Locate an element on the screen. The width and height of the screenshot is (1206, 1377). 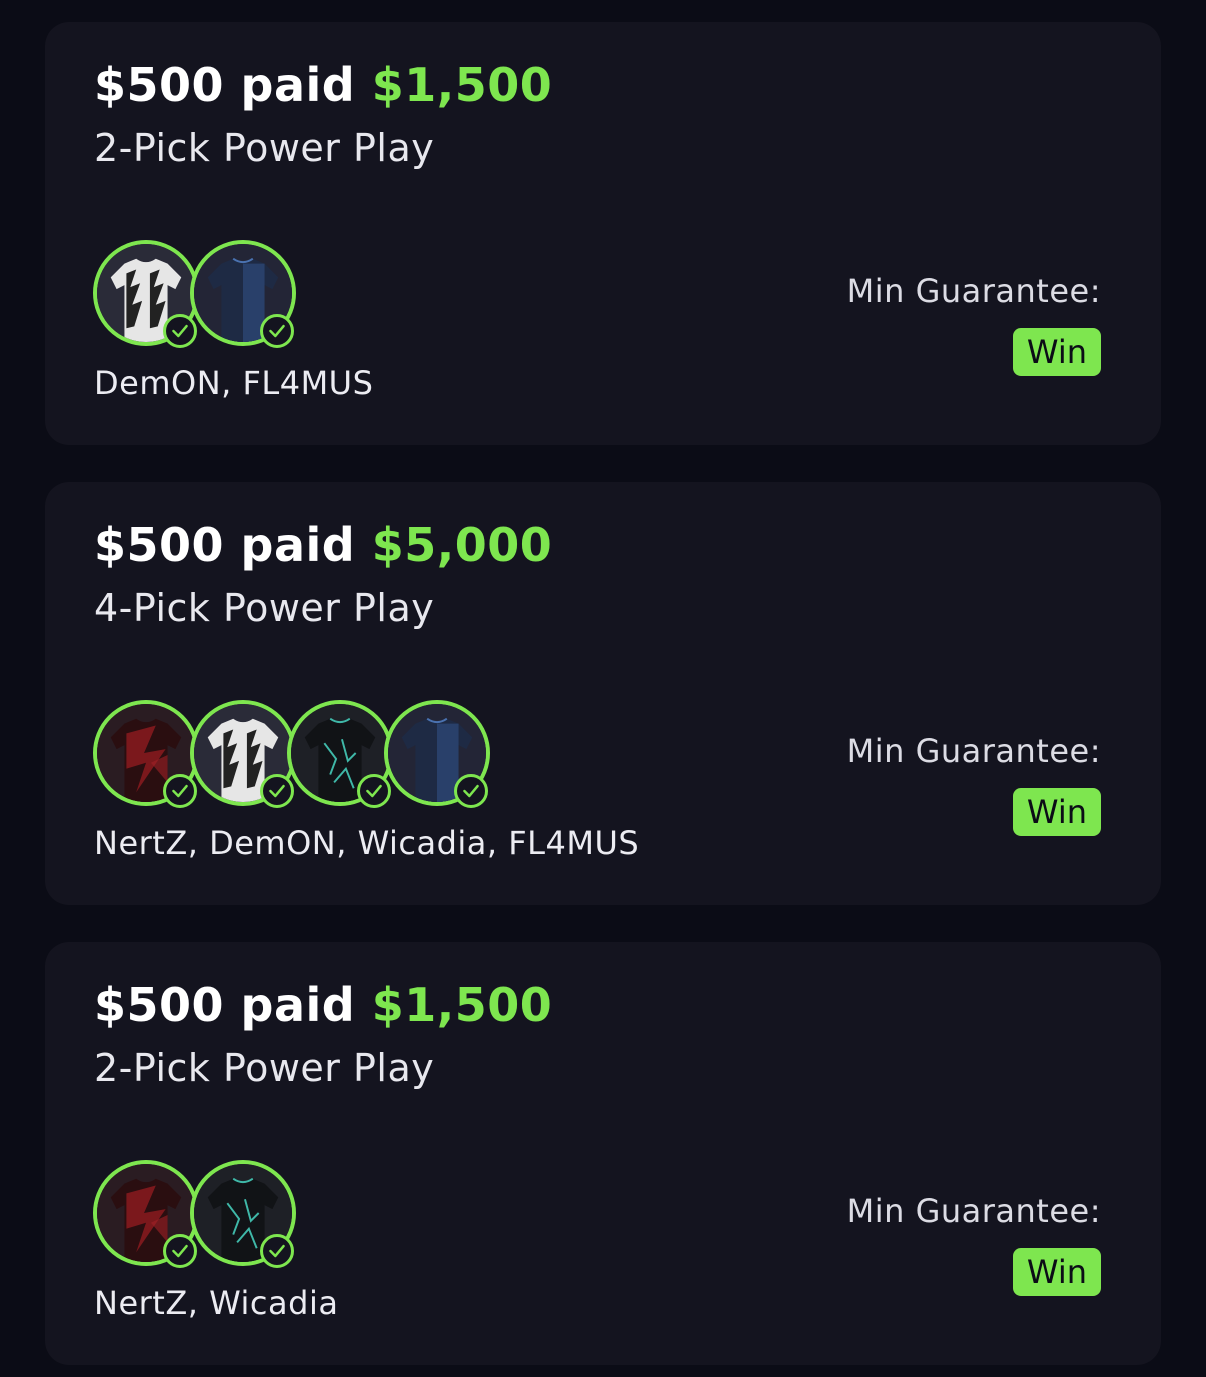
play-type: 4-Pick Power Play is located at coordinates (264, 608).